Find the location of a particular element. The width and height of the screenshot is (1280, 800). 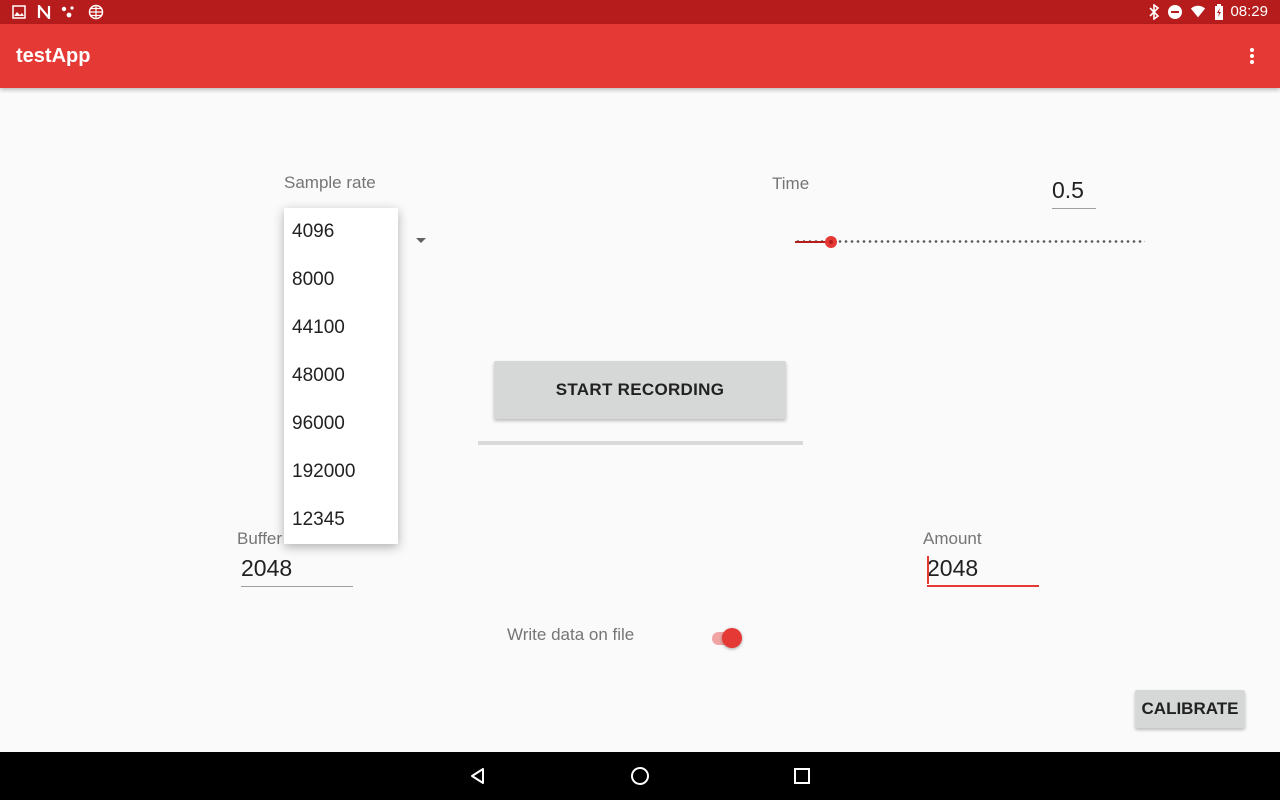

globe-icon is located at coordinates (96, 12).